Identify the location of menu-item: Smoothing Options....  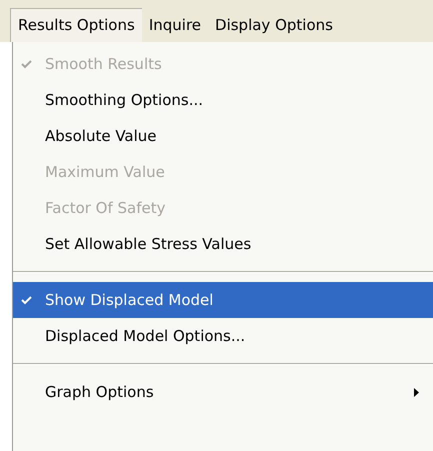
(223, 100).